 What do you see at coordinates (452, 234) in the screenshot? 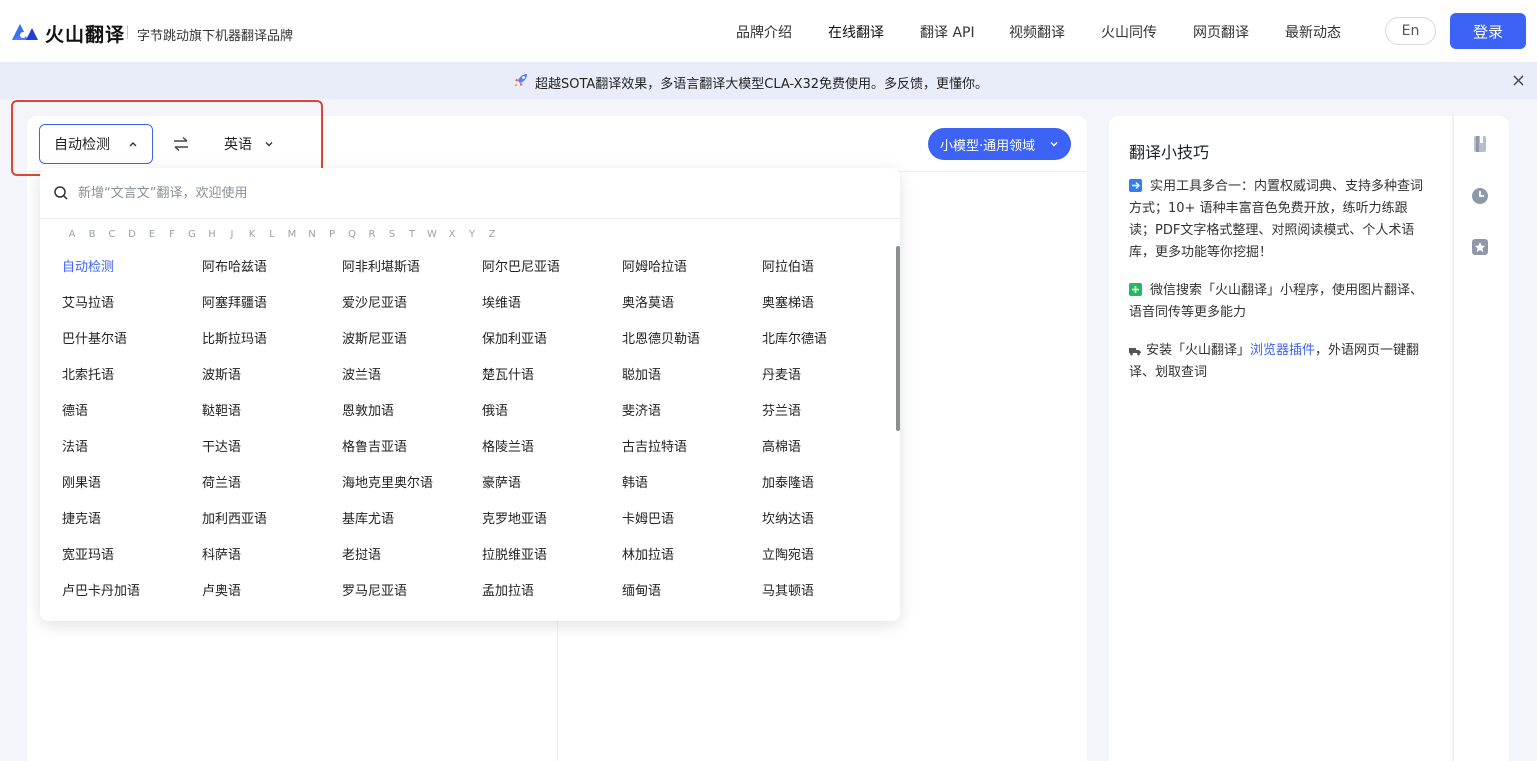
I see `alphabet-letter: X` at bounding box center [452, 234].